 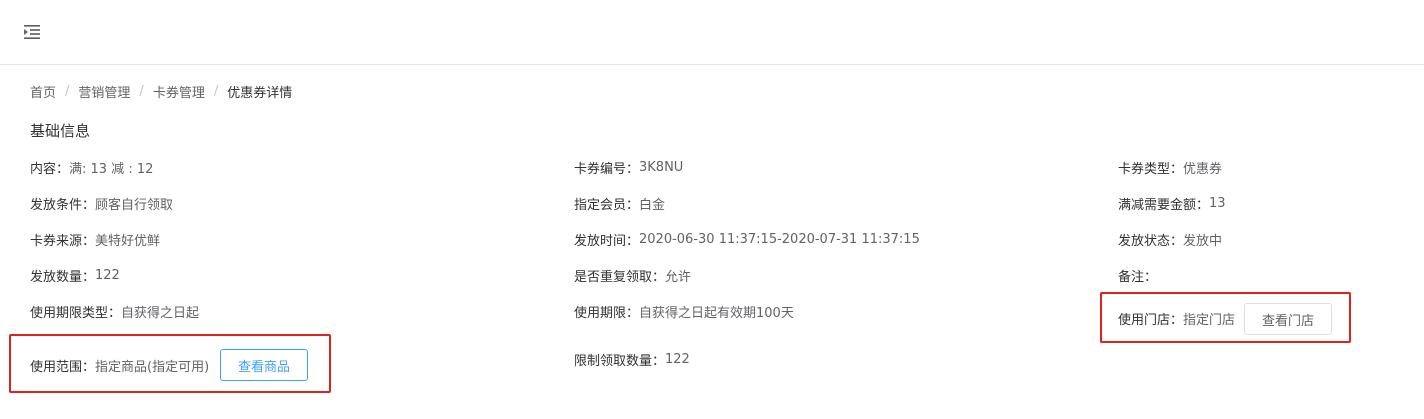 I want to click on breadcrumb: 首页 / 营销管理 / 卡券管理 / 优惠券详情, so click(x=161, y=91).